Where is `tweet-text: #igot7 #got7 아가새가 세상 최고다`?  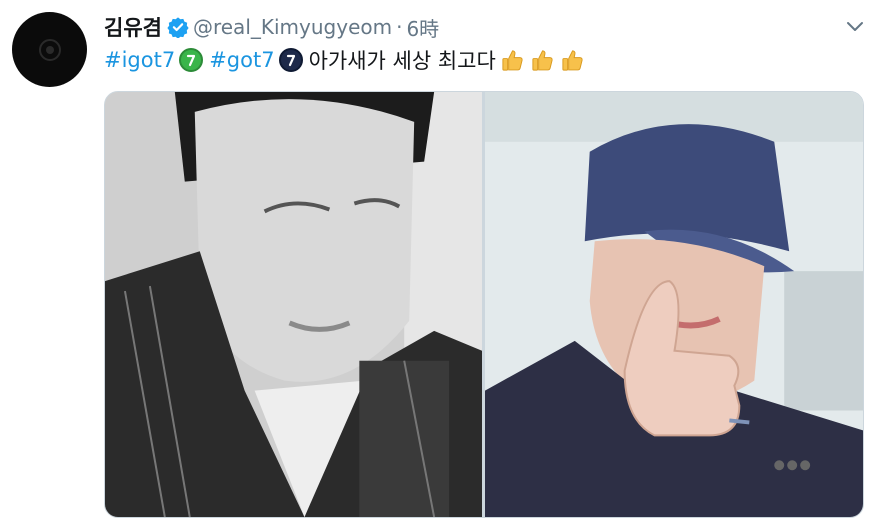 tweet-text: #igot7 #got7 아가새가 세상 최고다 is located at coordinates (347, 60).